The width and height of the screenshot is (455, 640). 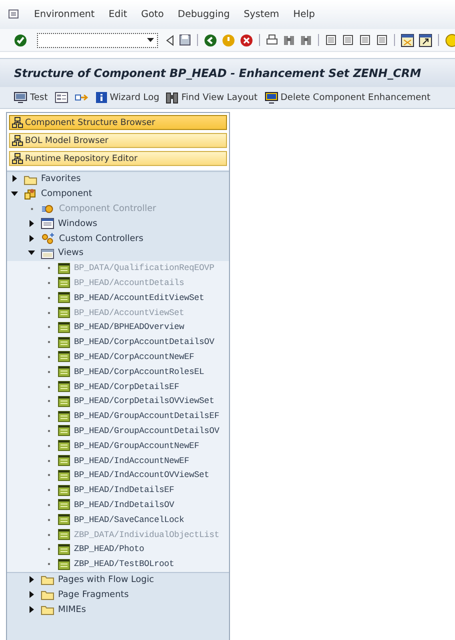 What do you see at coordinates (382, 40) in the screenshot?
I see `last-page-icon` at bounding box center [382, 40].